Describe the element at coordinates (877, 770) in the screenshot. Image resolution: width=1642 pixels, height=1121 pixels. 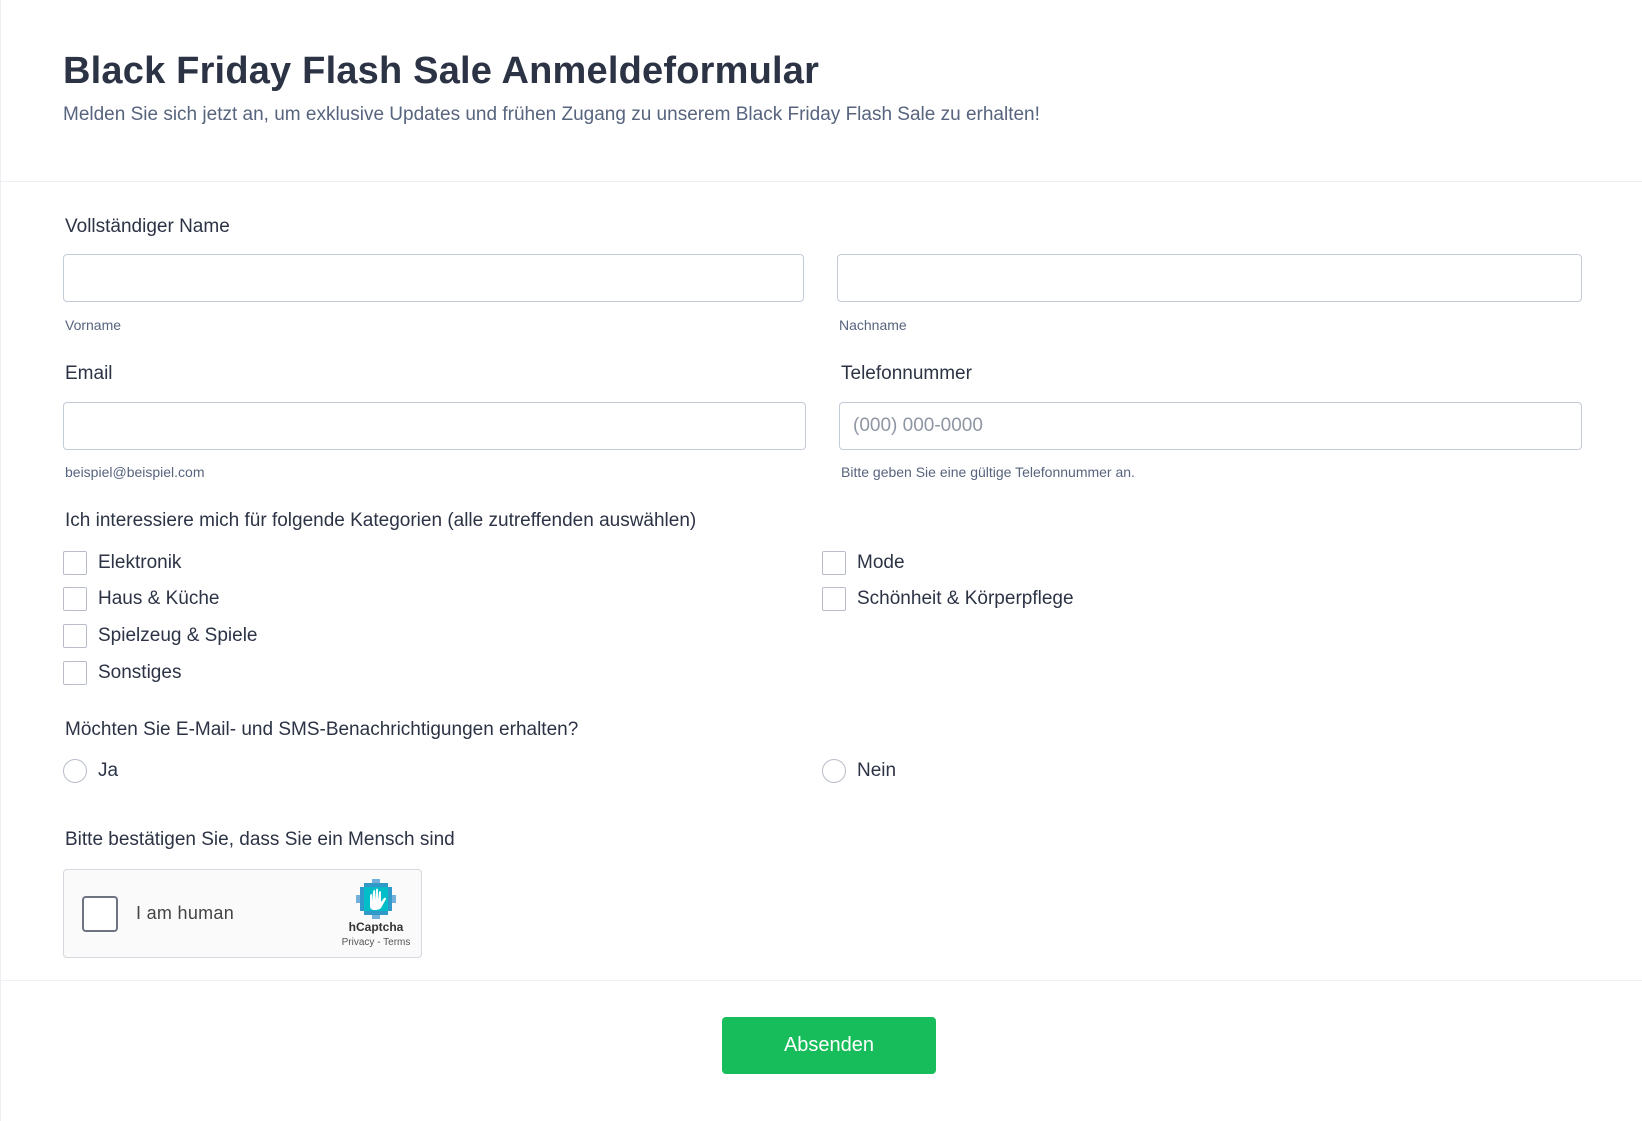
I see `notifications-option-label: Nein` at that location.